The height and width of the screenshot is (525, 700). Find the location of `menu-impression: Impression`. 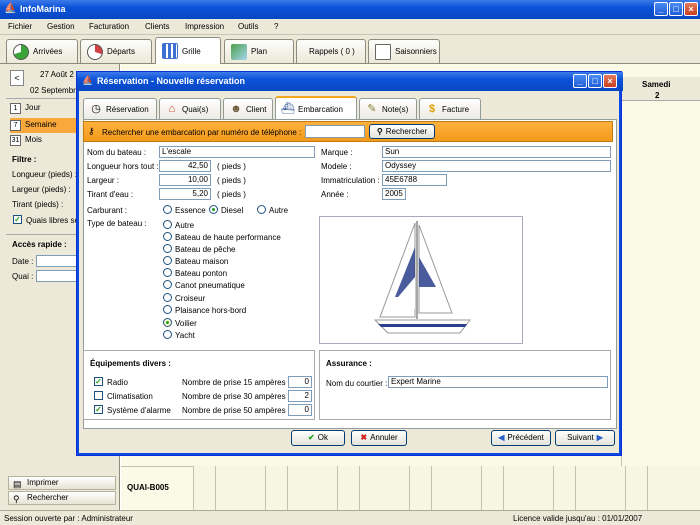

menu-impression: Impression is located at coordinates (204, 26).